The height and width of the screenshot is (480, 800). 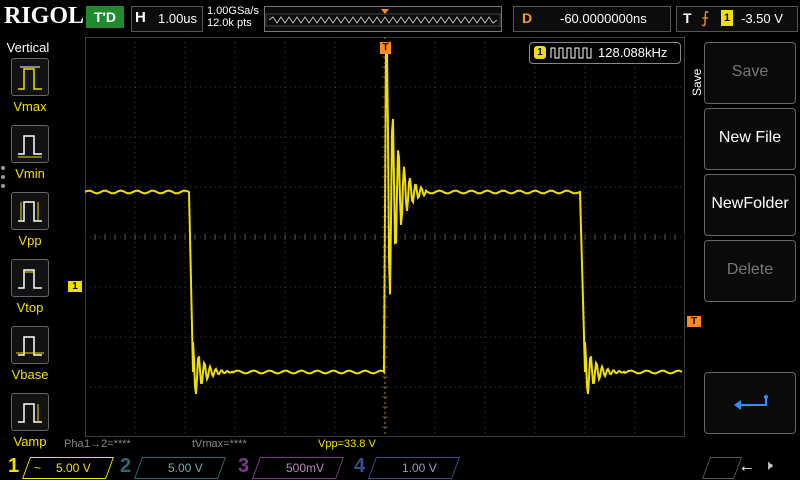 I want to click on trigger-position-marker: T, so click(x=385, y=48).